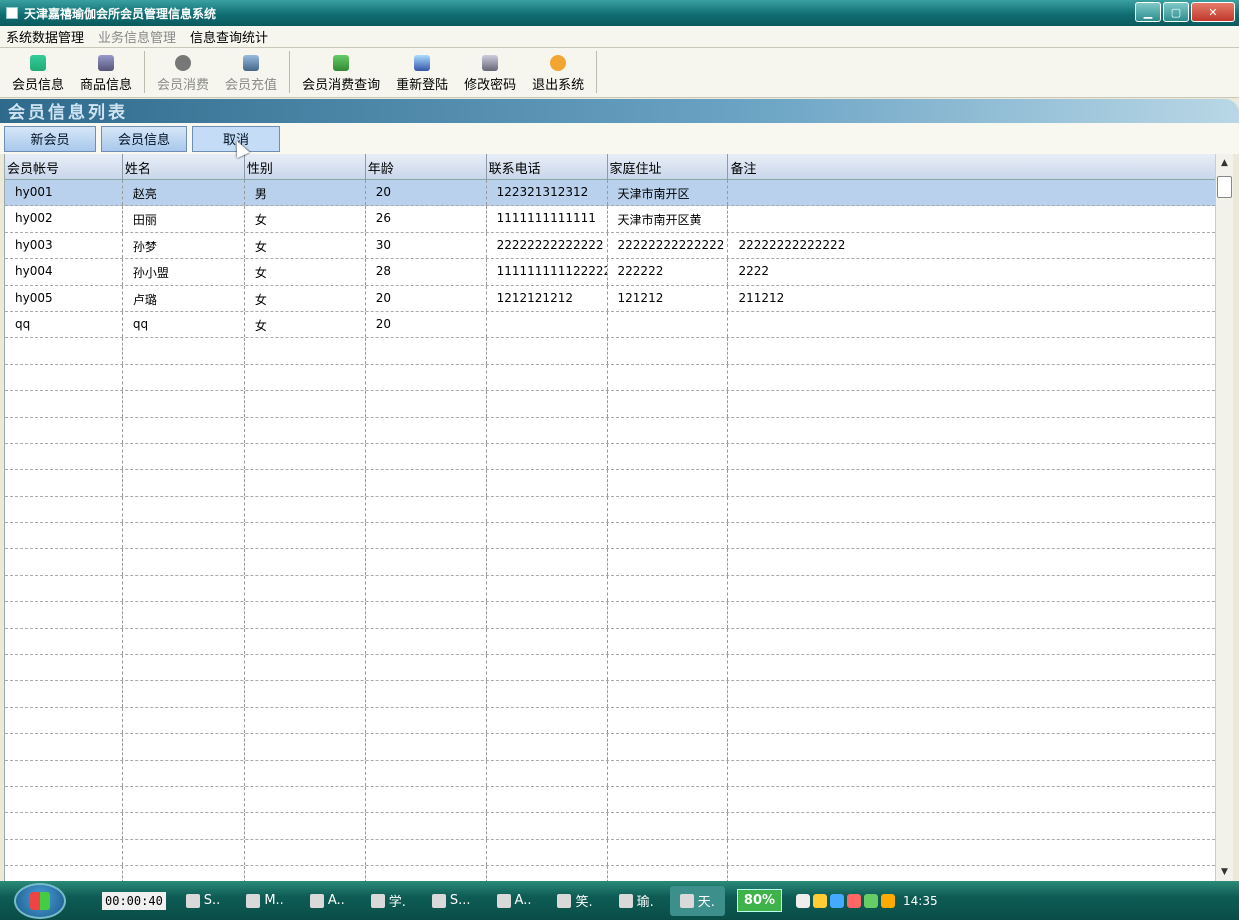  Describe the element at coordinates (619, 13) in the screenshot. I see `title-bar: 天津嘉禧瑜伽会所会员管理信息系统 ▁ ▢ ✕` at that location.